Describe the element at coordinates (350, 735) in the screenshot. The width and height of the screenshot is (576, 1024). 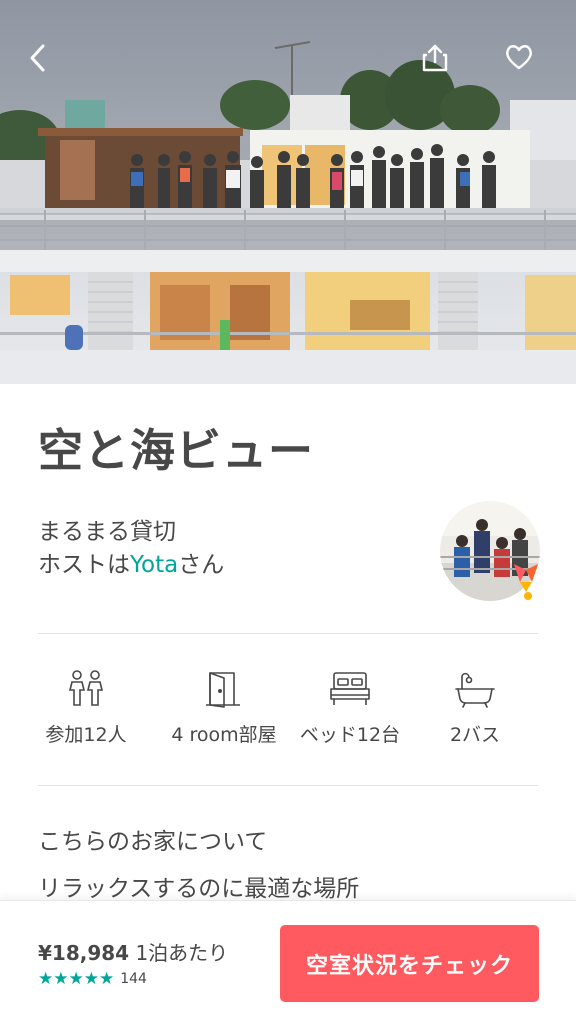
I see `amenity-label: ベッド12台` at that location.